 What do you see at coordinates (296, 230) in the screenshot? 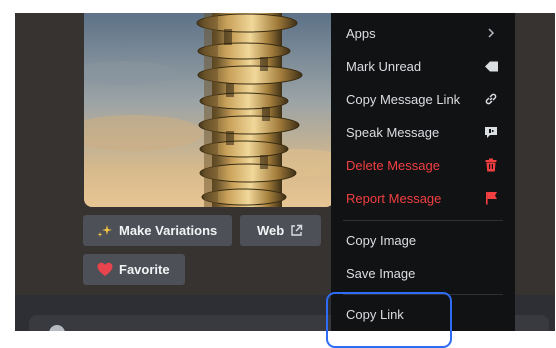
I see `external-link-icon` at bounding box center [296, 230].